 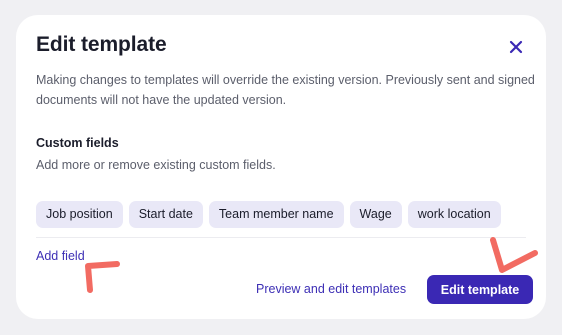 I want to click on add-field-link: Add field, so click(x=60, y=256).